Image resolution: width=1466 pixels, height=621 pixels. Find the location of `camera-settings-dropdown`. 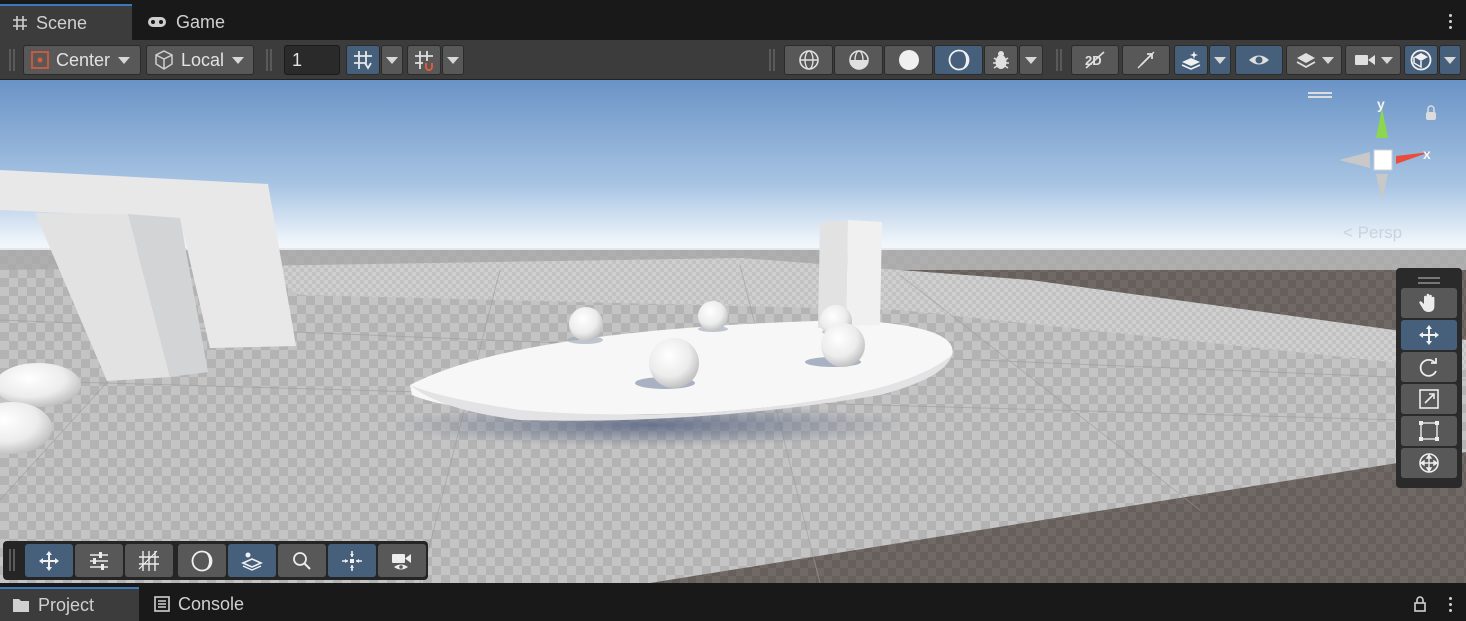

camera-settings-dropdown is located at coordinates (1373, 60).